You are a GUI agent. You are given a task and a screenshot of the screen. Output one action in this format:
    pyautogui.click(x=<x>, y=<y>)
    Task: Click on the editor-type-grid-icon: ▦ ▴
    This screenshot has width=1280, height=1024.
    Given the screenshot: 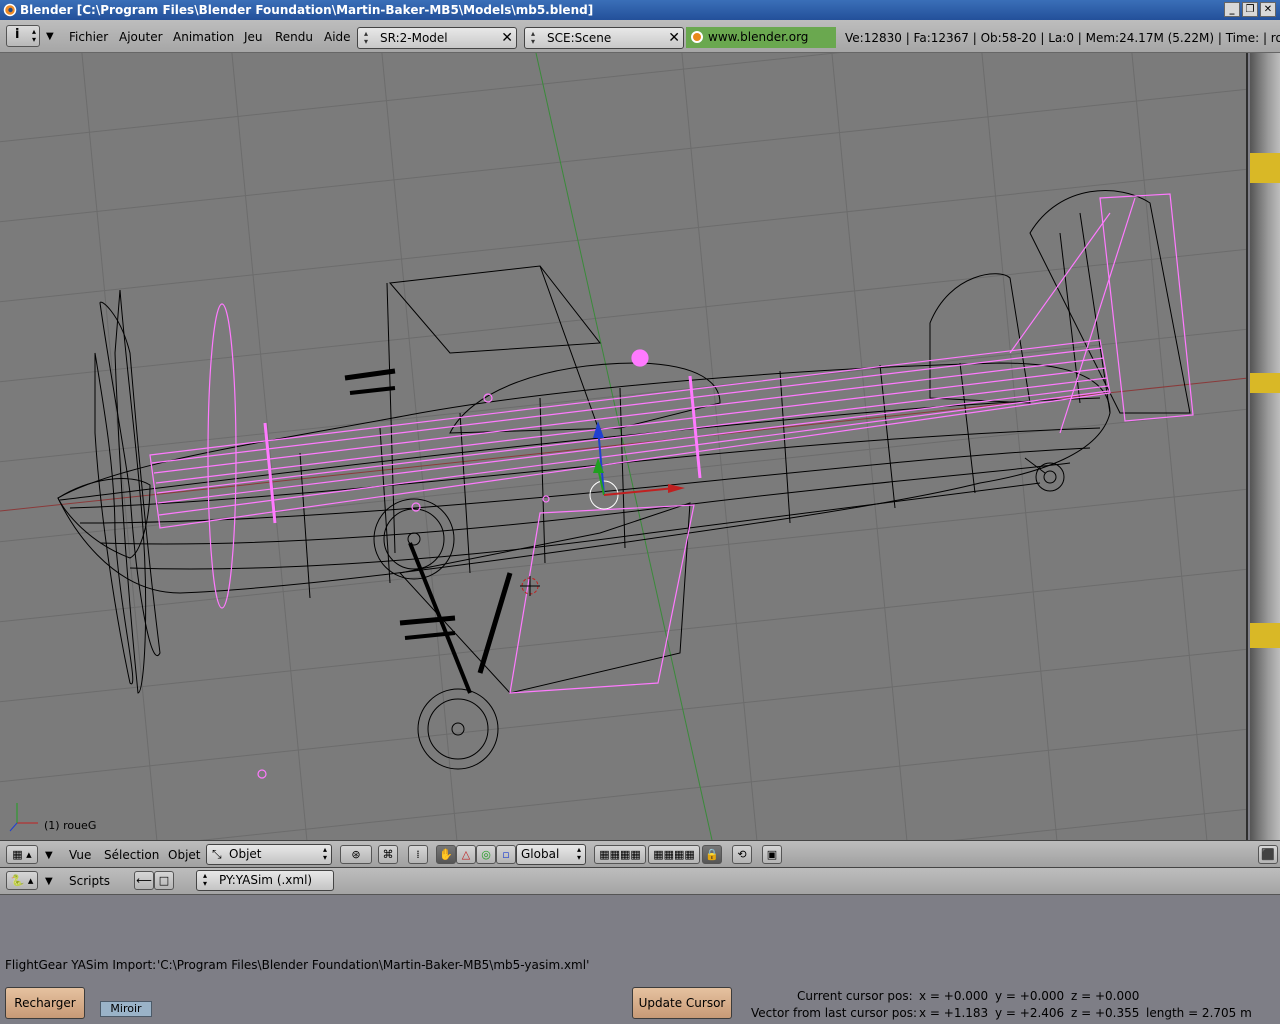 What is the action you would take?
    pyautogui.click(x=22, y=854)
    